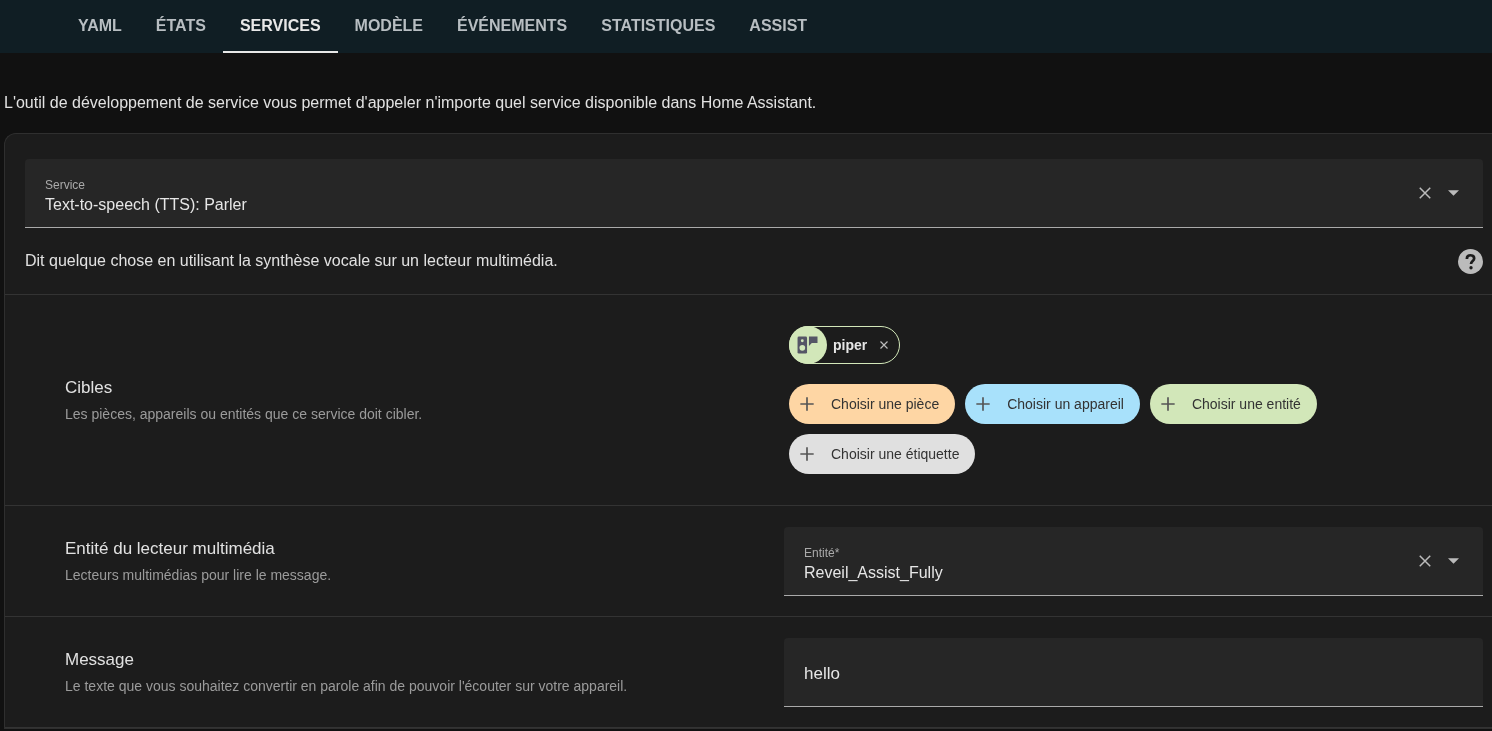 This screenshot has height=731, width=1492. Describe the element at coordinates (100, 26) in the screenshot. I see `tab: YAML` at that location.